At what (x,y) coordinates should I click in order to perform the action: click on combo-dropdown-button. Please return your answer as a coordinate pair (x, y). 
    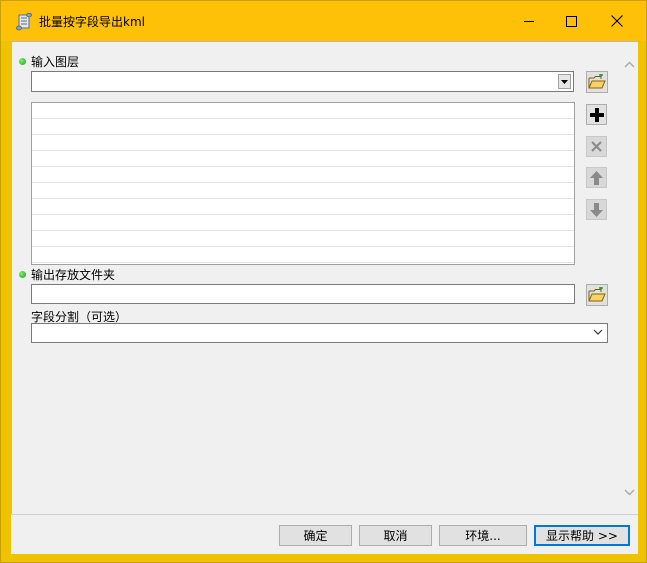
    Looking at the image, I should click on (564, 81).